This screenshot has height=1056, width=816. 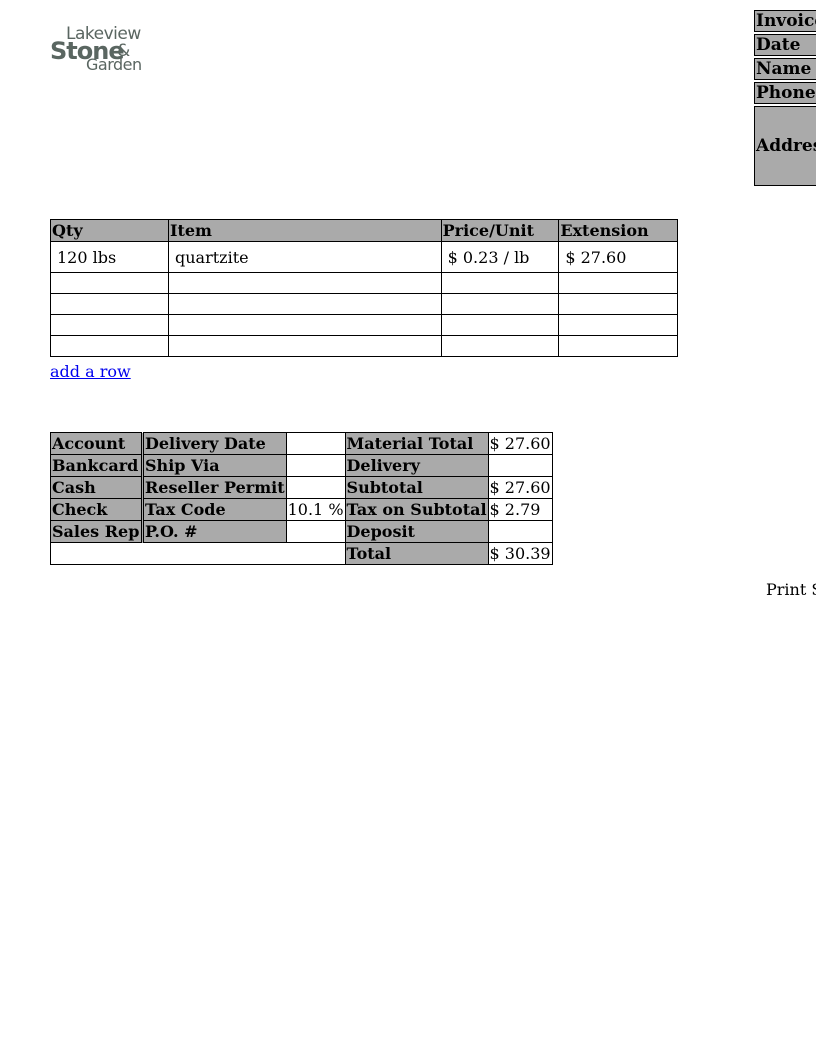 I want to click on delivery-date-field, so click(x=315, y=443).